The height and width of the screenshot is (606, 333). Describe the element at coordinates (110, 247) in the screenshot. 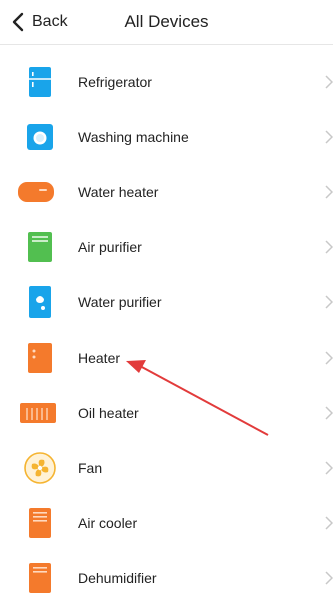

I see `device-label: Air purifier` at that location.